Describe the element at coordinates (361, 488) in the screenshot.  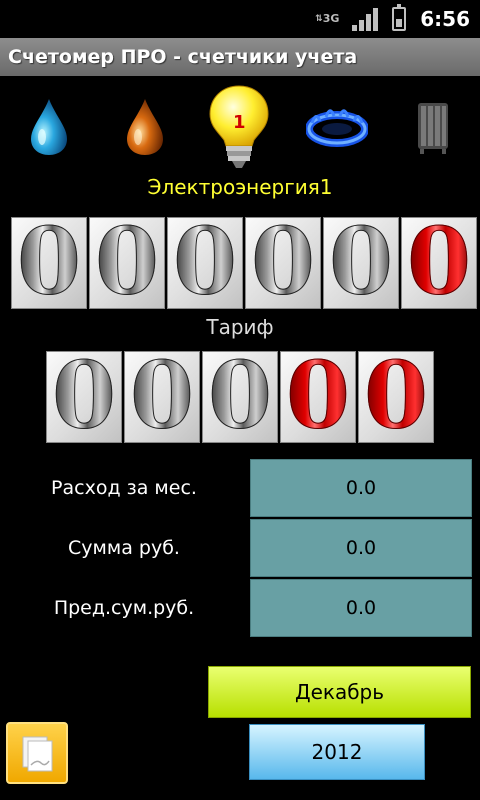
I see `monthly-usage-value: 0.0` at that location.